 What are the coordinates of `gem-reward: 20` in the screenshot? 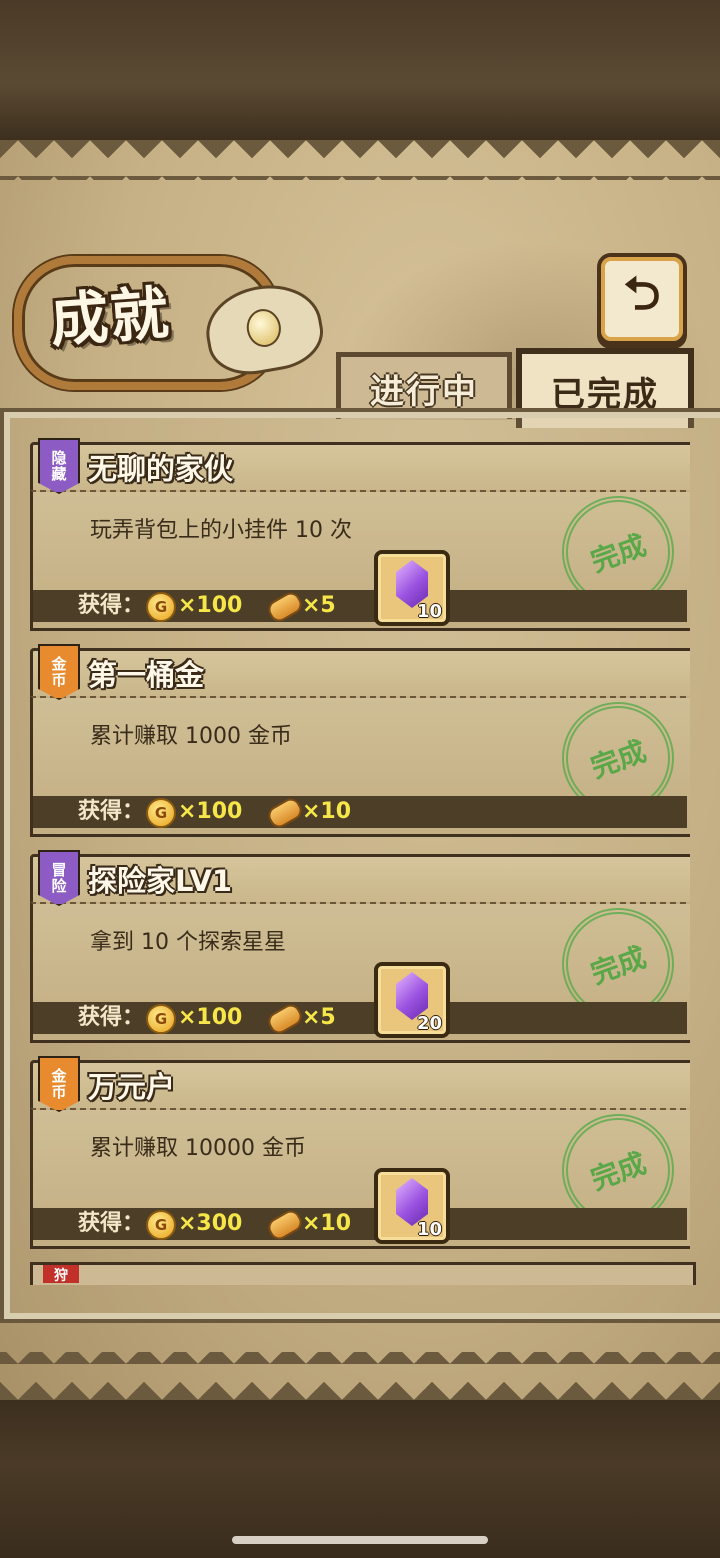 It's located at (412, 1000).